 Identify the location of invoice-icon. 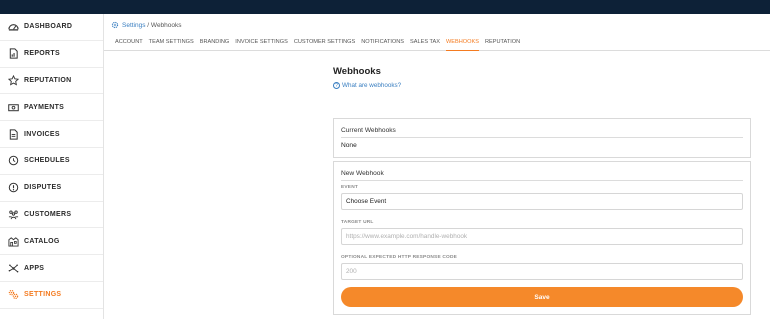
(13, 134).